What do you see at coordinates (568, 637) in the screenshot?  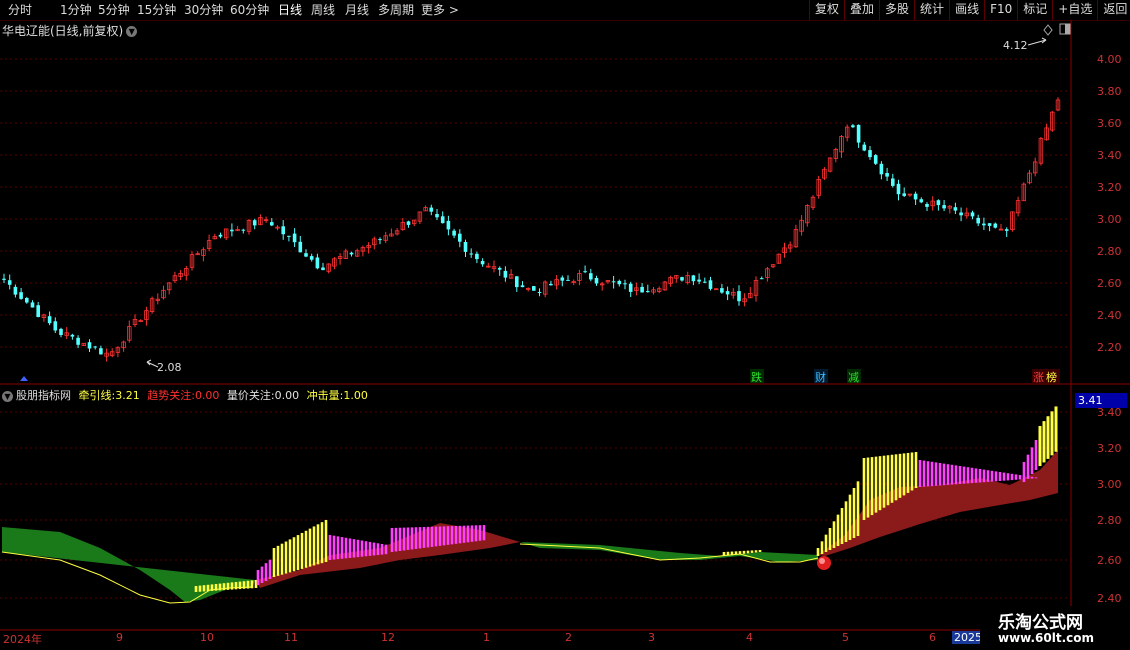 I see `date-label: 2` at bounding box center [568, 637].